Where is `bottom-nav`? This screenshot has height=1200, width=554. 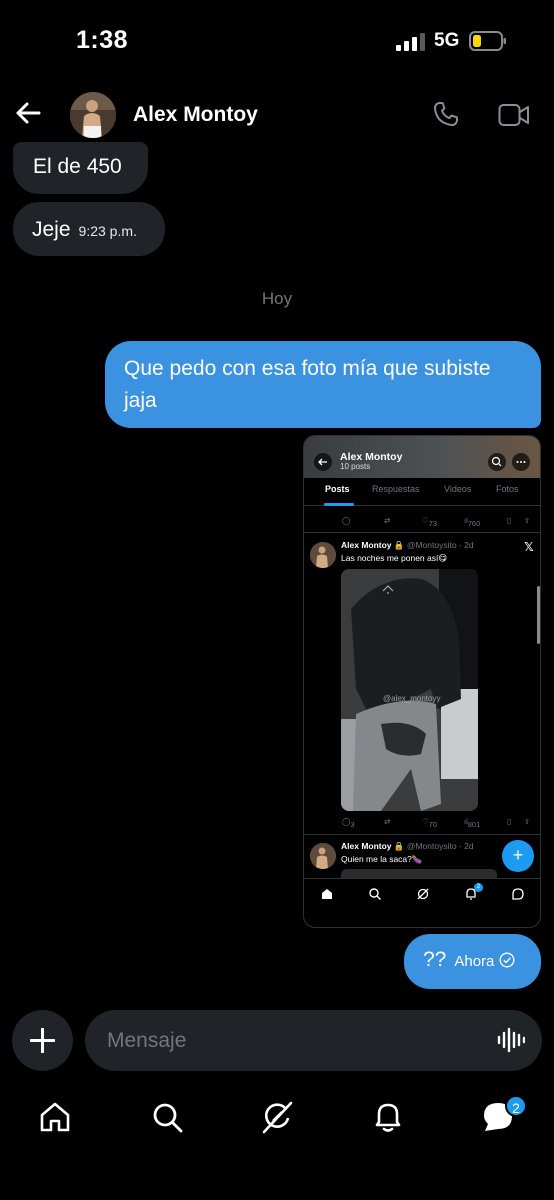
bottom-nav is located at coordinates (277, 1122).